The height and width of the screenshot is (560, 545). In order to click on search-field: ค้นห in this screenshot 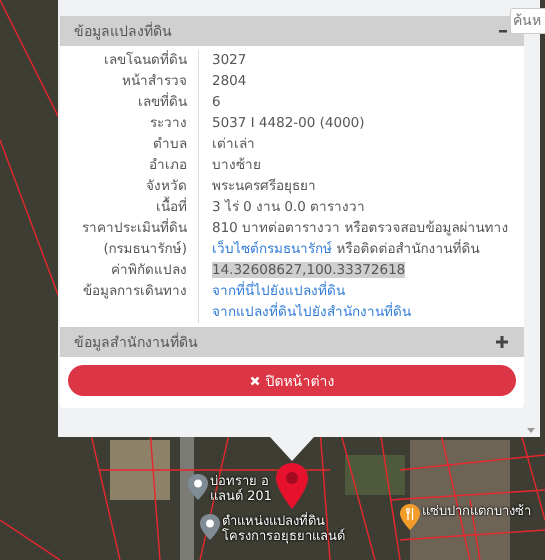, I will do `click(527, 21)`.